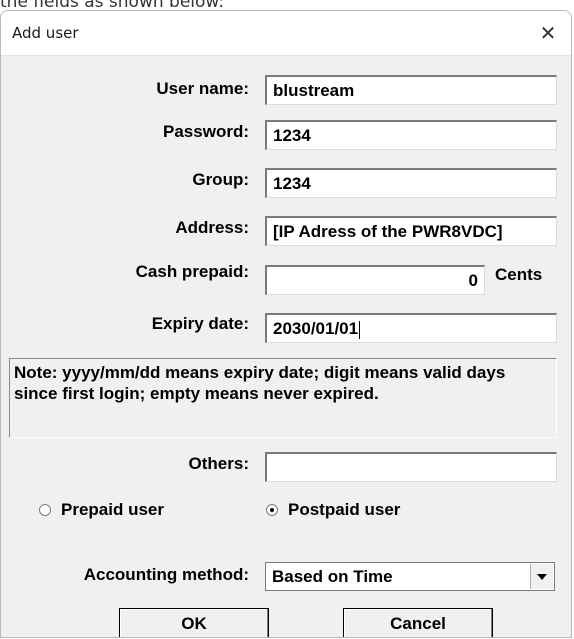  What do you see at coordinates (360, 329) in the screenshot?
I see `text-caret` at bounding box center [360, 329].